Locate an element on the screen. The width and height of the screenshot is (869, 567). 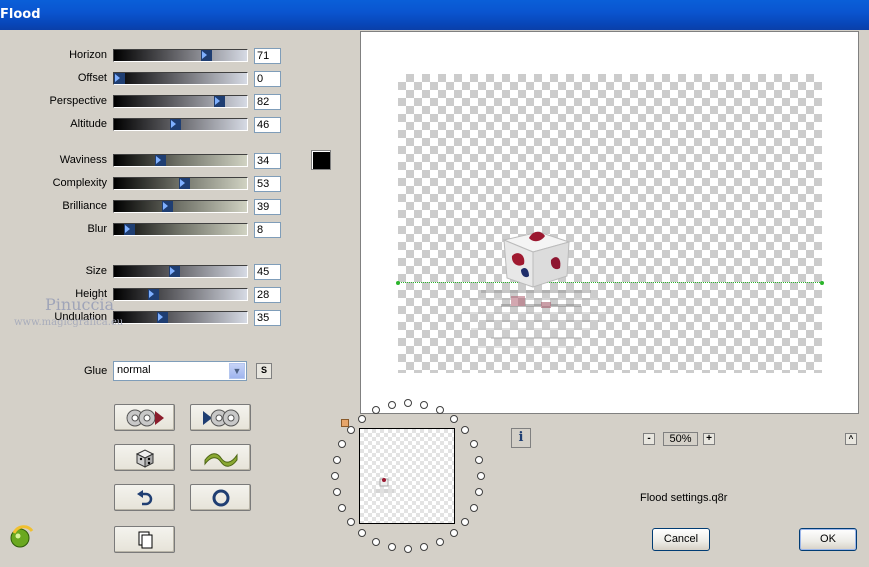
slider-row-horizon: Horizon 71 is located at coordinates (150, 56).